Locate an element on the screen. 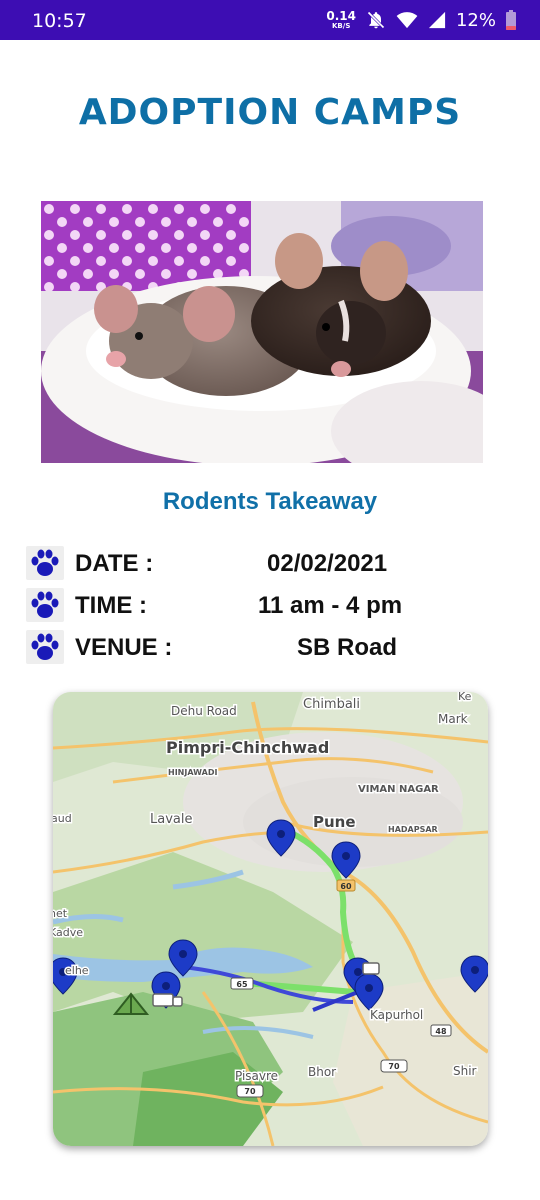 The height and width of the screenshot is (1200, 540). map-label: Pimpri-Chinchwad is located at coordinates (247, 747).